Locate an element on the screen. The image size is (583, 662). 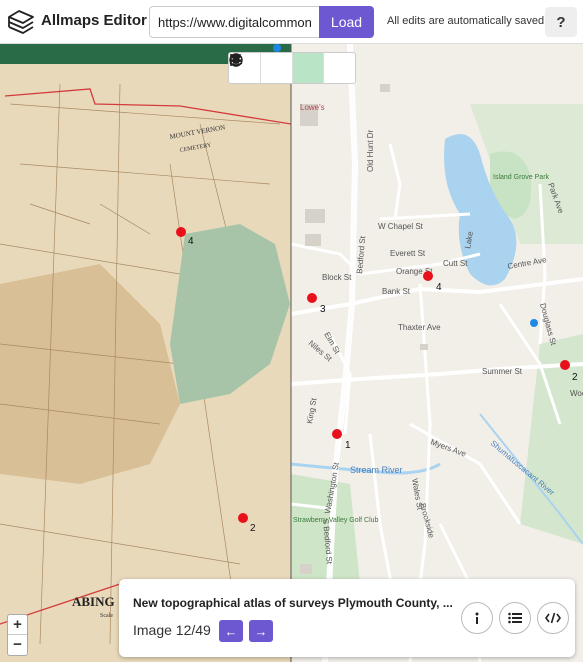
info-button is located at coordinates (477, 618).